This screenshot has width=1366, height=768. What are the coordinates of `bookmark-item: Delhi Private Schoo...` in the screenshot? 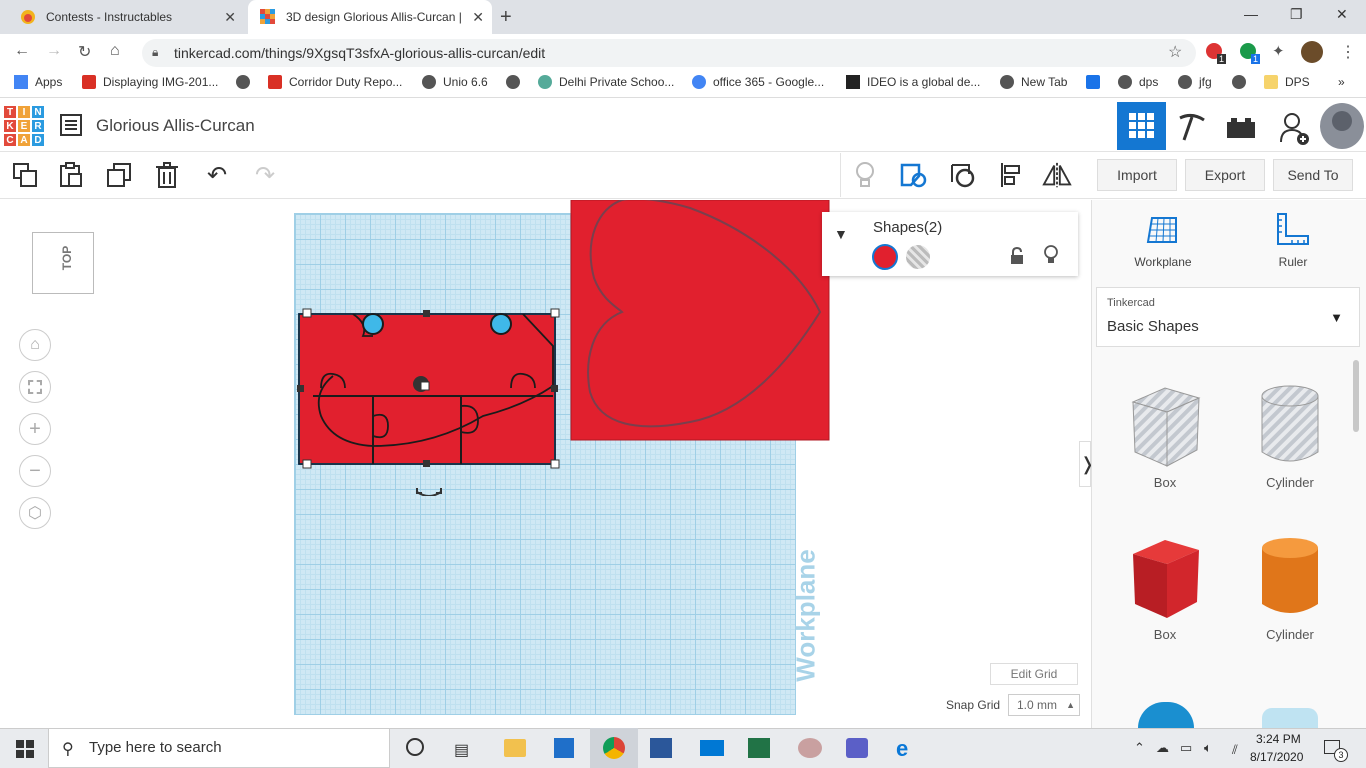 It's located at (606, 82).